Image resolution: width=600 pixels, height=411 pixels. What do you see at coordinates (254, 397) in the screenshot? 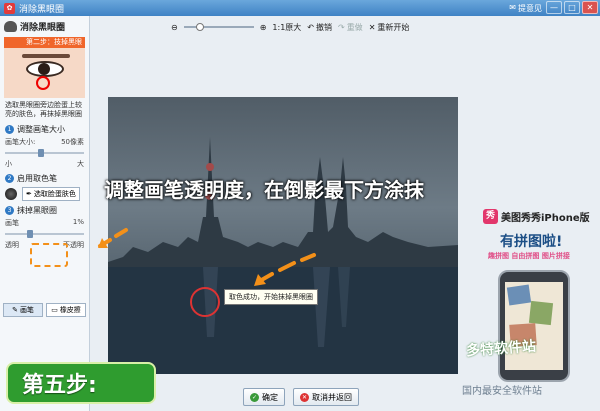
I see `check-icon: ✓` at bounding box center [254, 397].